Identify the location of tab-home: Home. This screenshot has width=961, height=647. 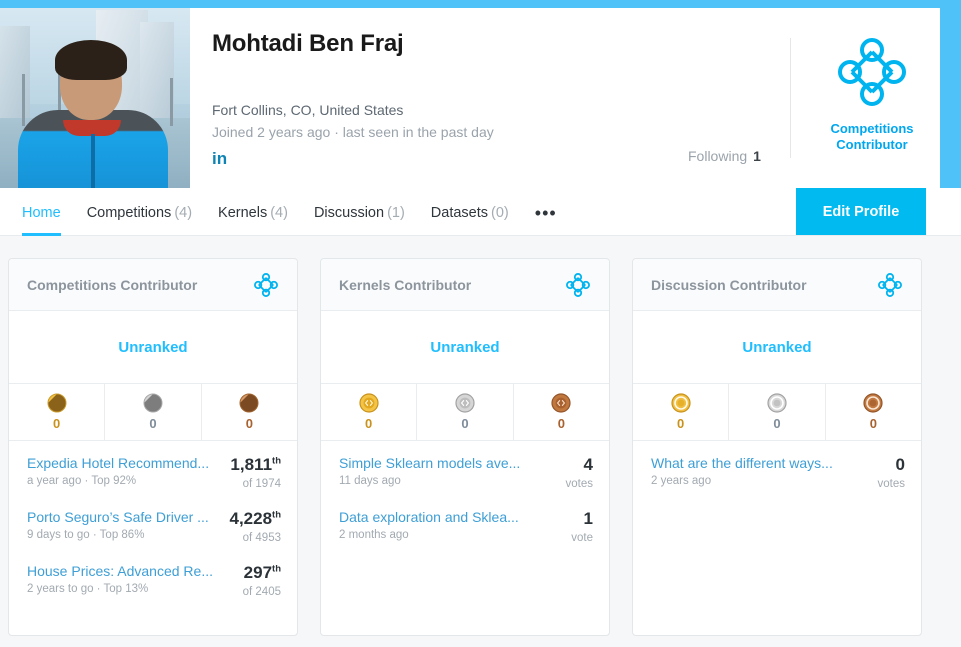
(41, 220).